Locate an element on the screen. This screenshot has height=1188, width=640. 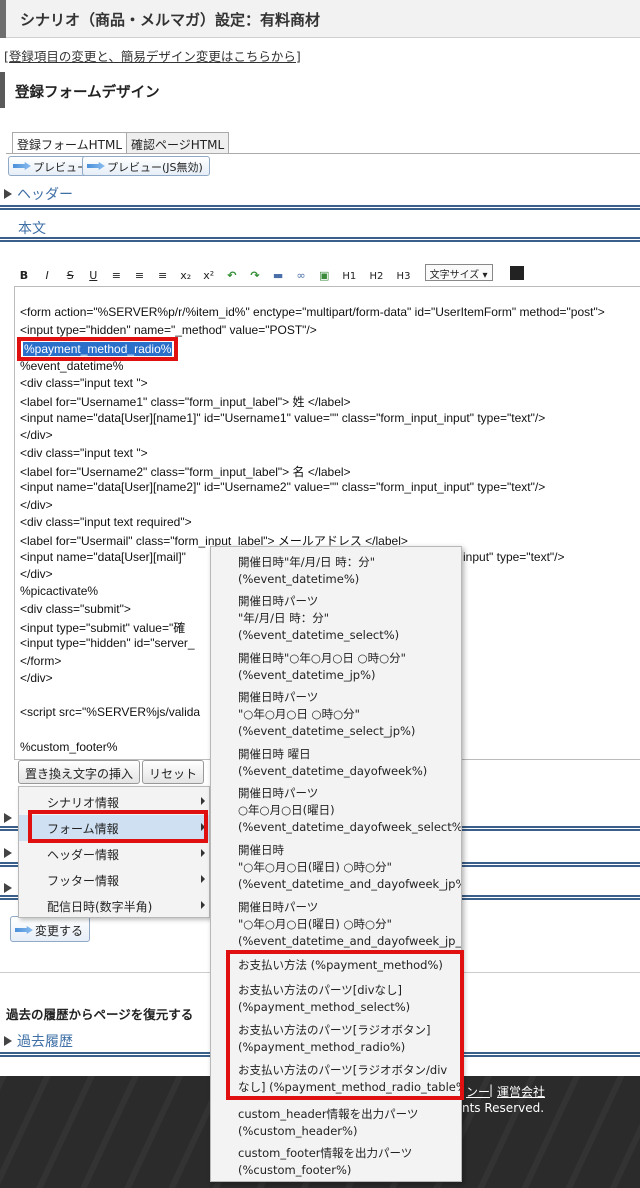
undo-icon: ↶ is located at coordinates (232, 276).